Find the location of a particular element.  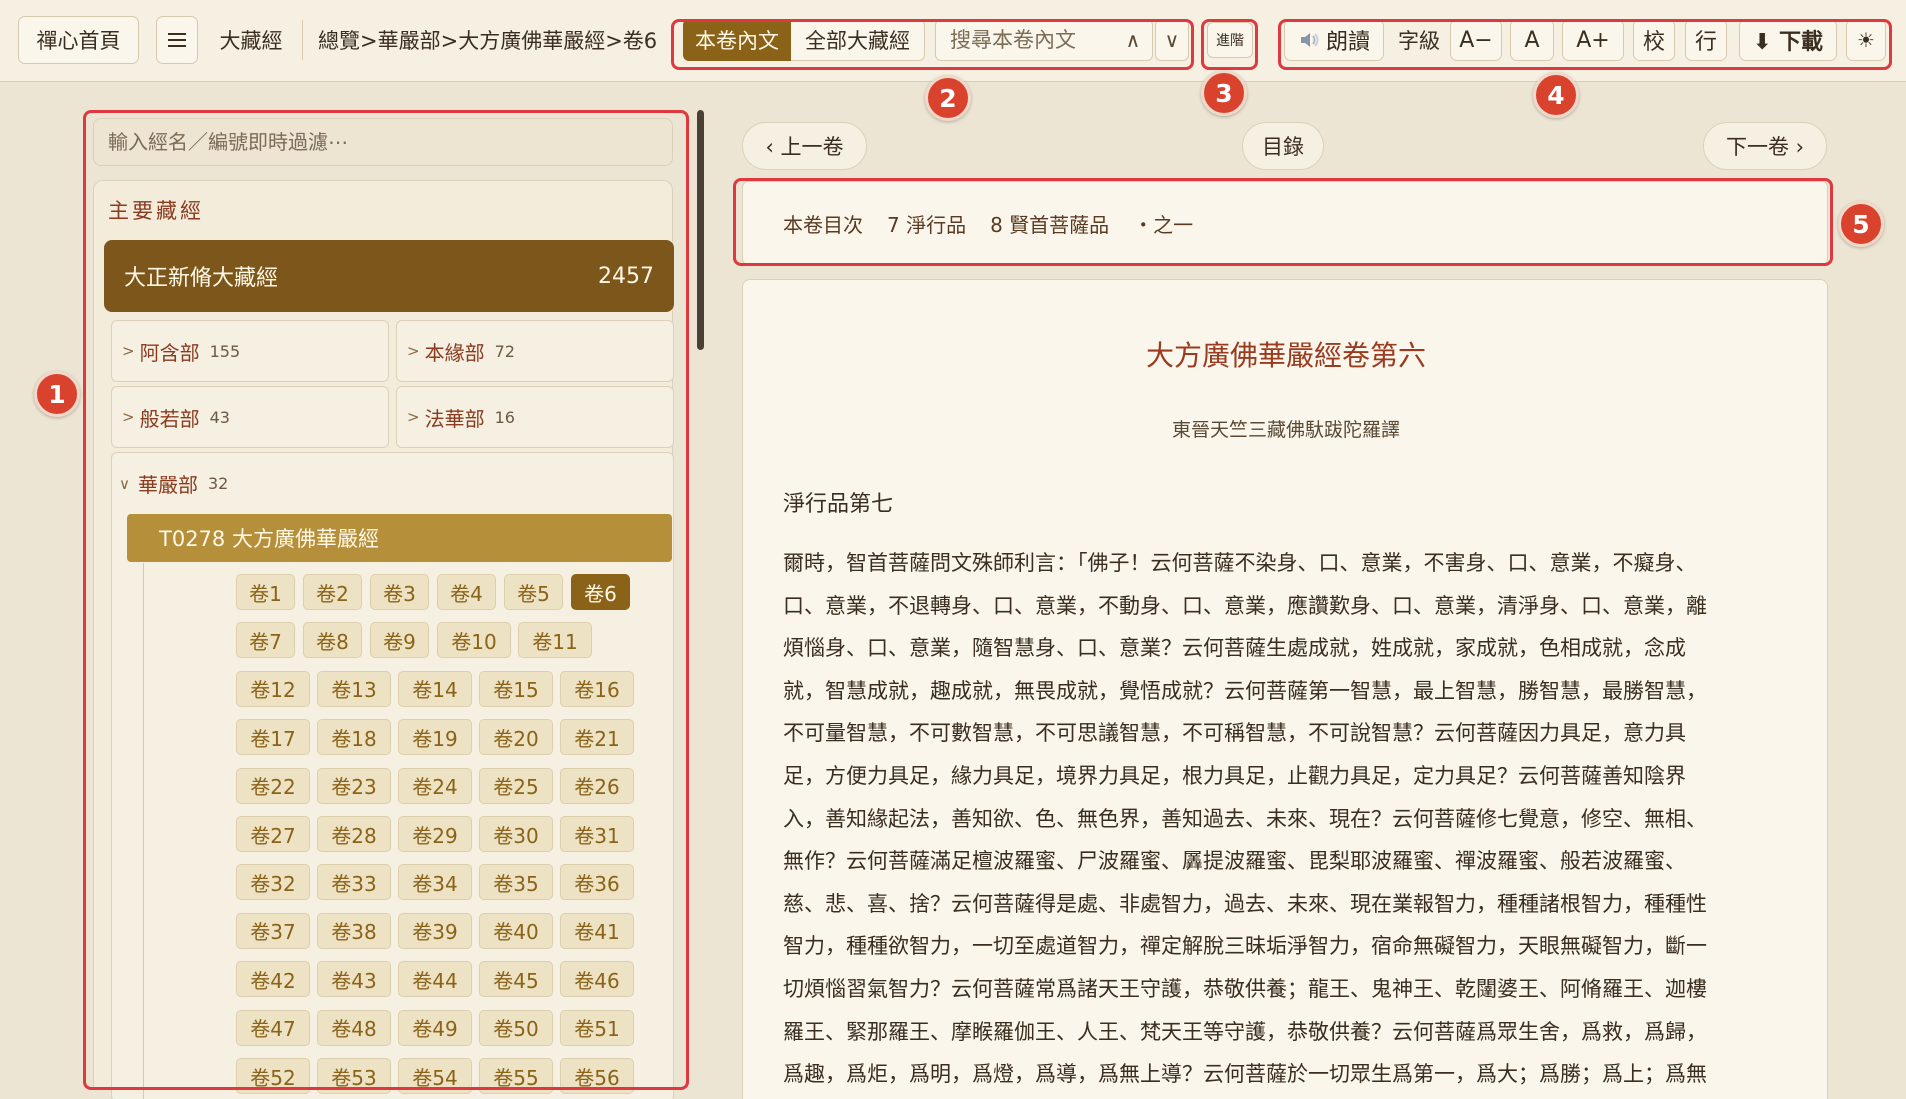

filter-input is located at coordinates (378, 142).